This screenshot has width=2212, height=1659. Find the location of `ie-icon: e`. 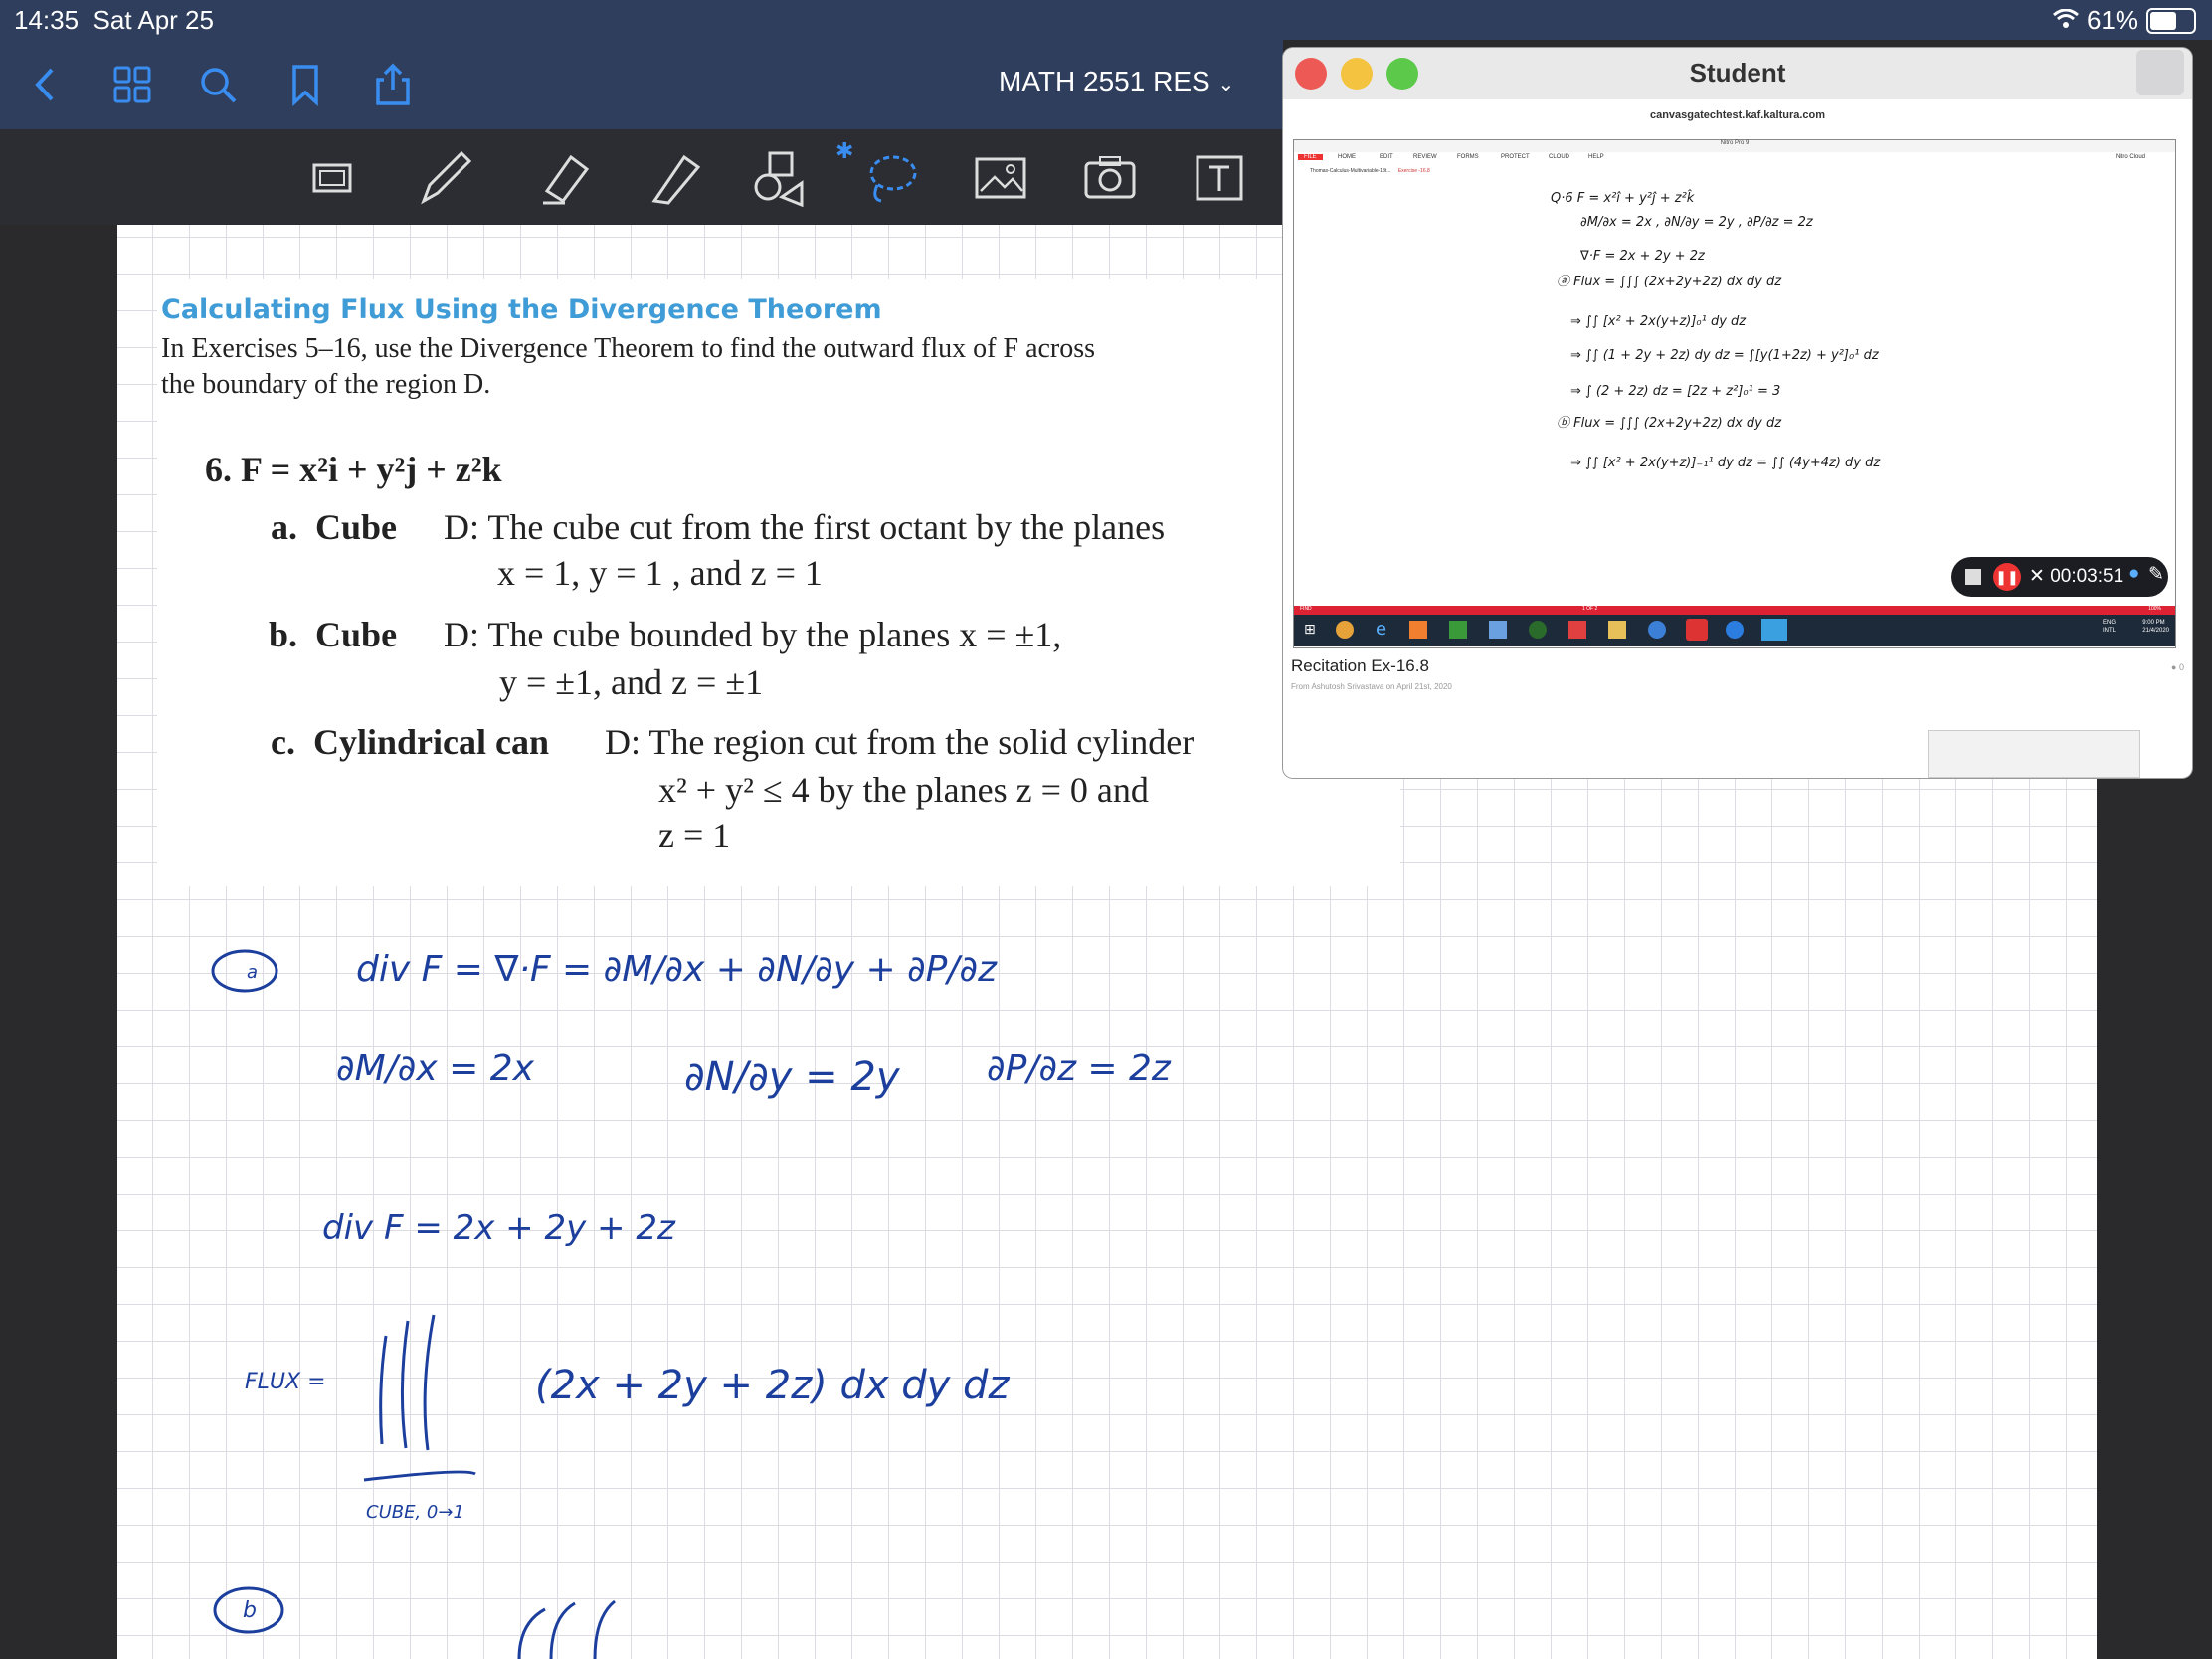

ie-icon: e is located at coordinates (1381, 629).